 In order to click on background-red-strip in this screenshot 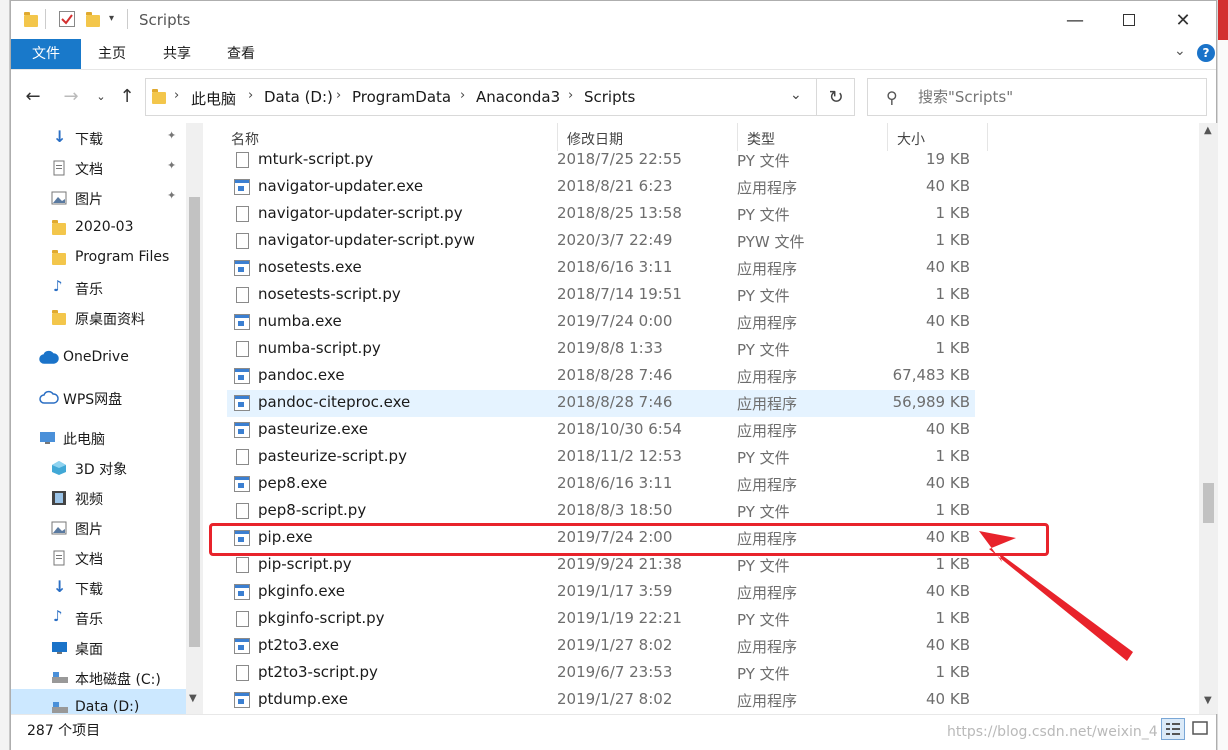, I will do `click(1223, 20)`.